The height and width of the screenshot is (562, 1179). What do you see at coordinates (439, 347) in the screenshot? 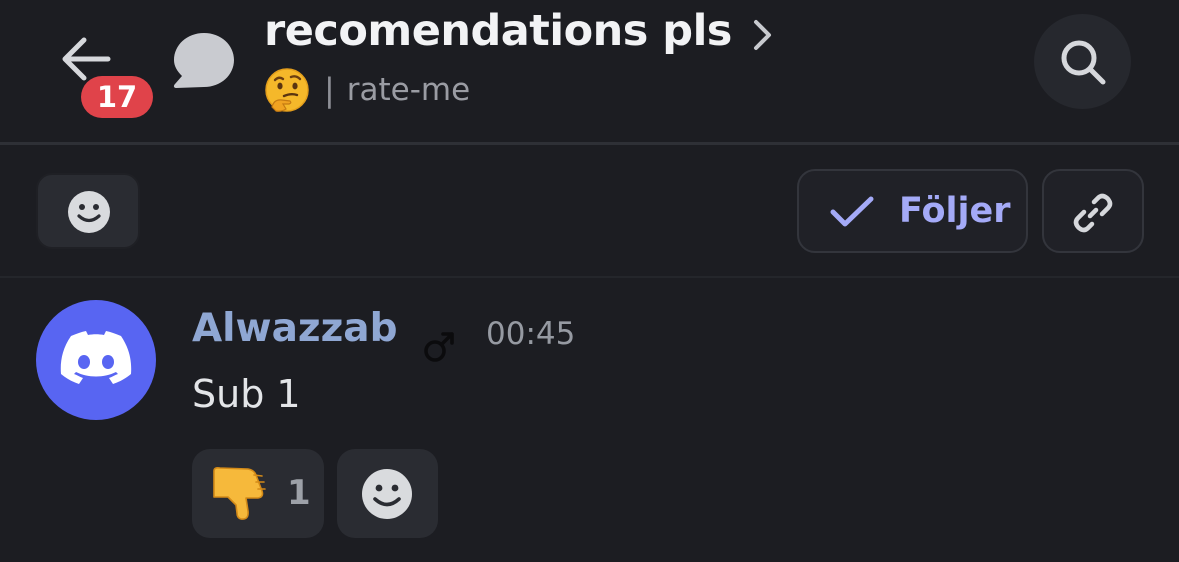
I see `male-sign-icon` at bounding box center [439, 347].